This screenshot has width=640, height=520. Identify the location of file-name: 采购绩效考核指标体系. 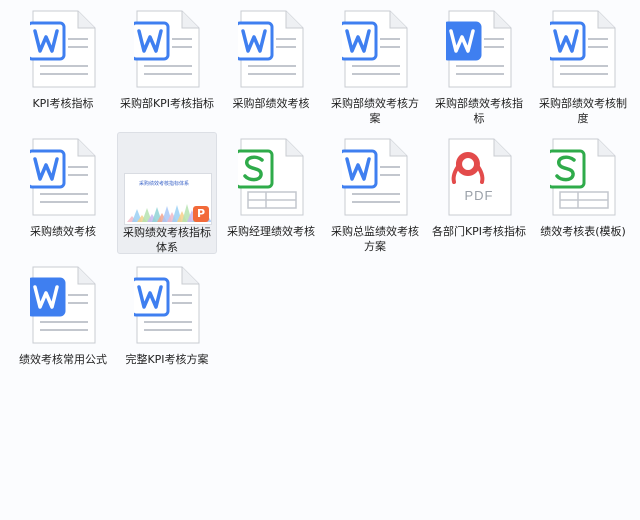
(167, 240).